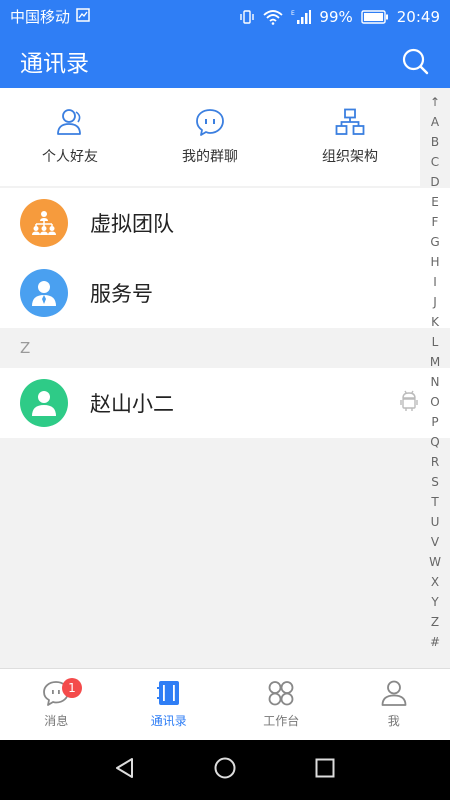  What do you see at coordinates (132, 224) in the screenshot?
I see `list-item-label: 虚拟团队` at bounding box center [132, 224].